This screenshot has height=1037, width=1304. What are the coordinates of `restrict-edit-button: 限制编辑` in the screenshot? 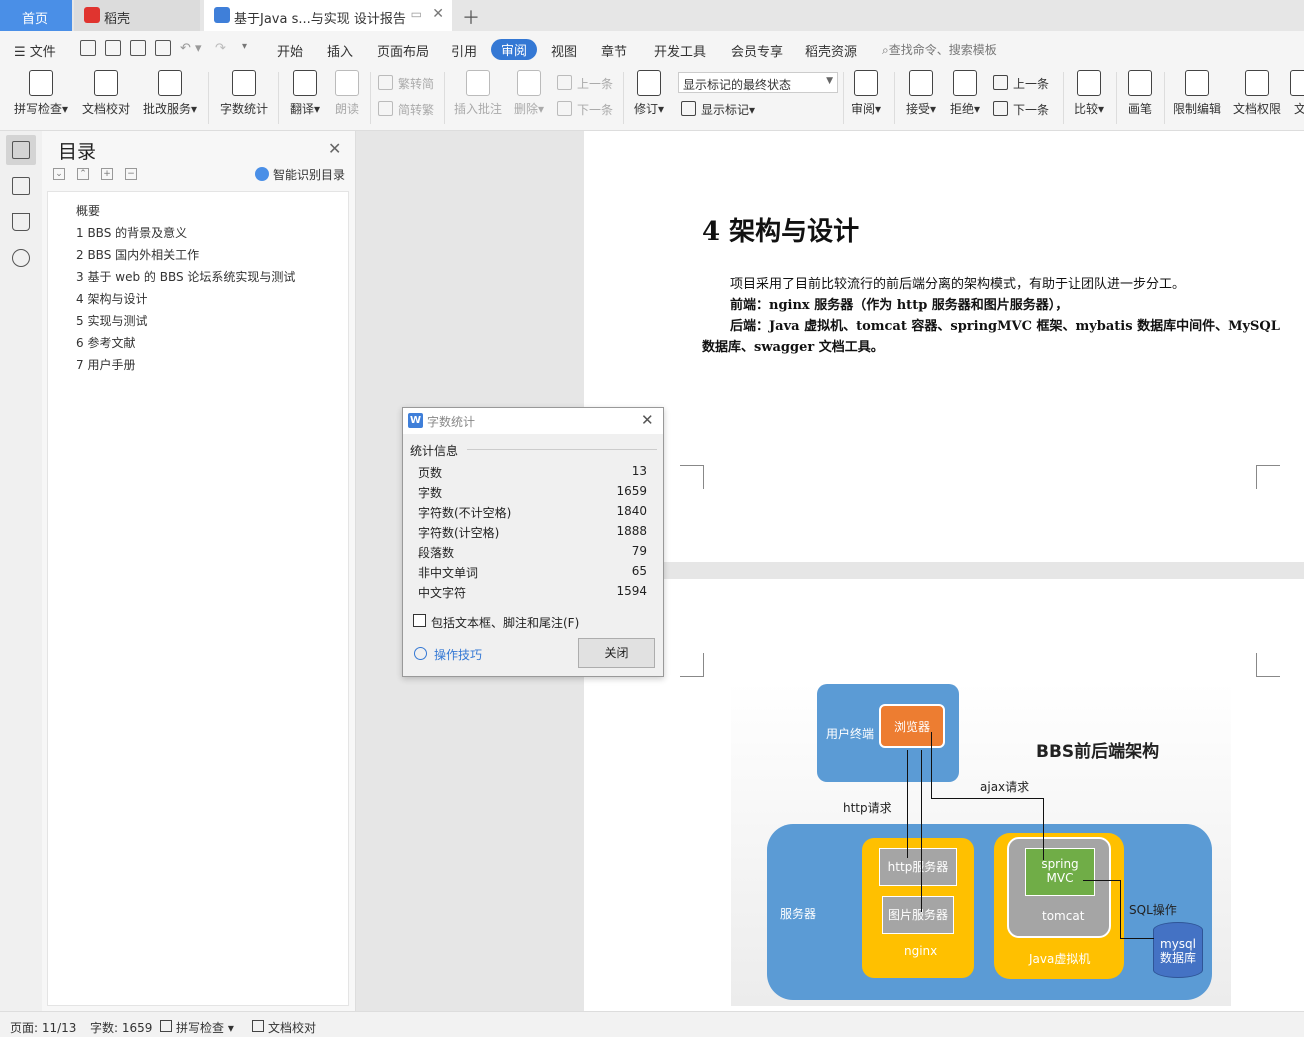 It's located at (1197, 93).